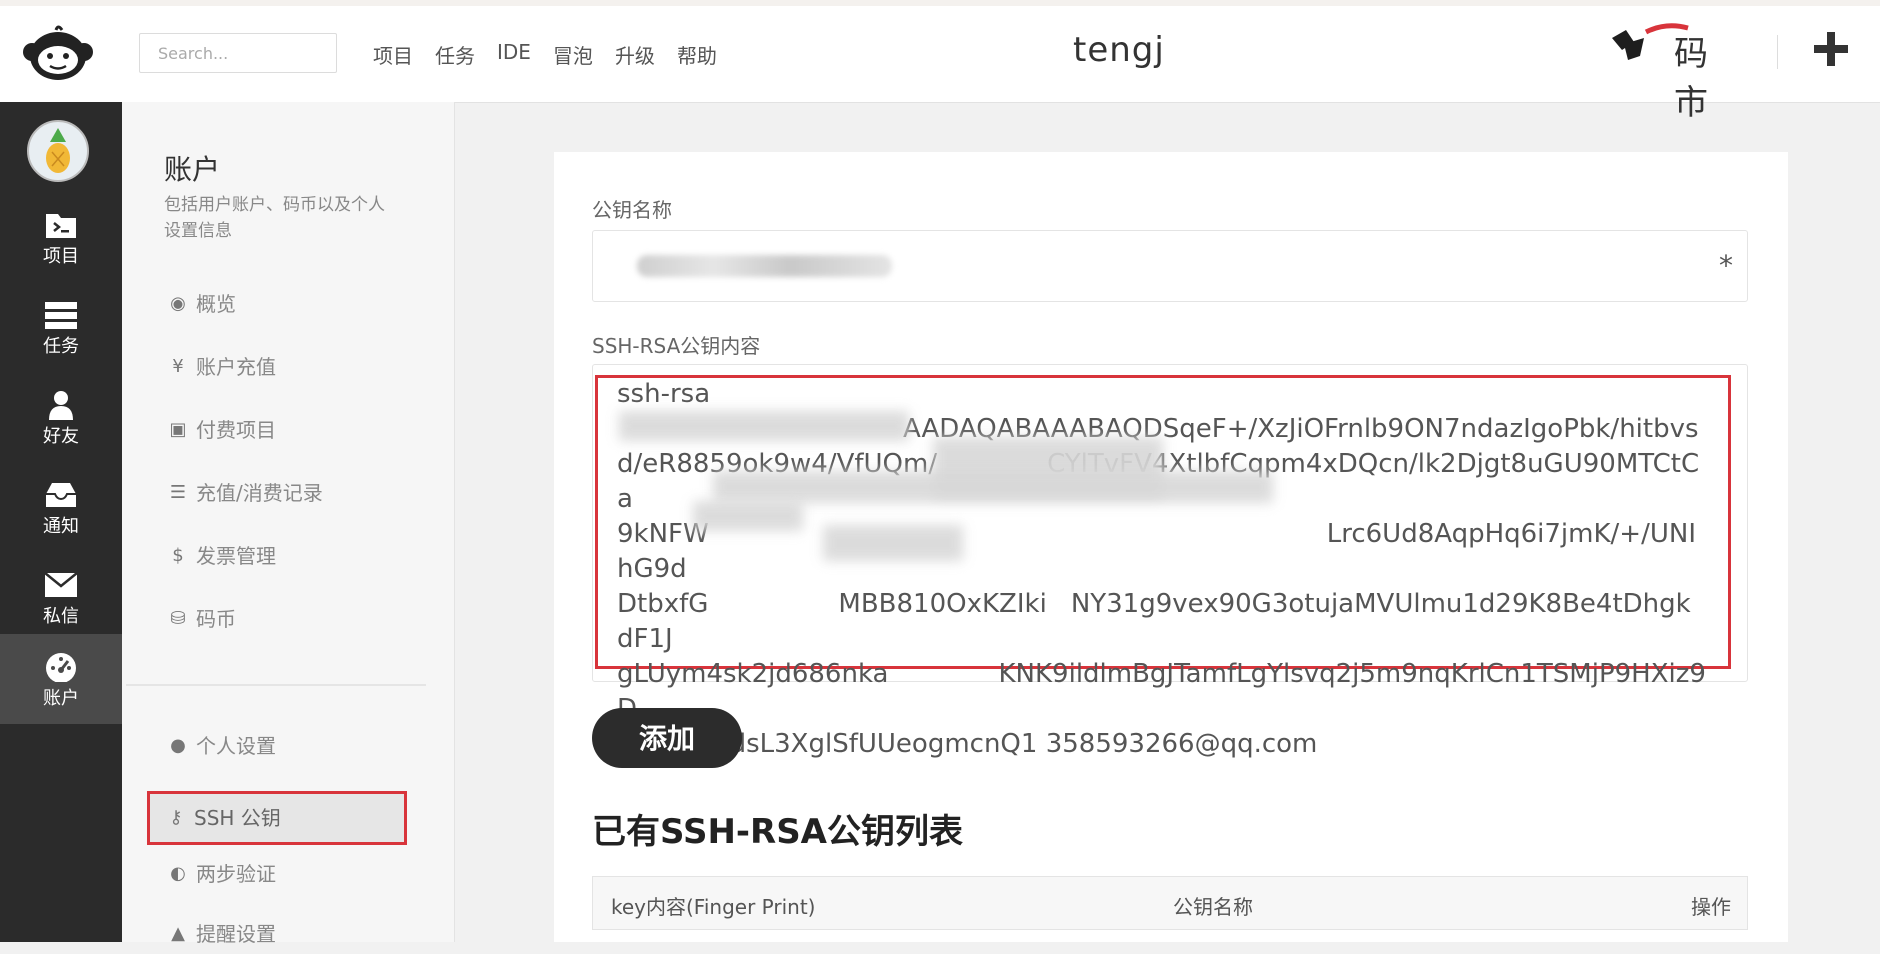 The image size is (1880, 954). I want to click on task-icon, so click(61, 315).